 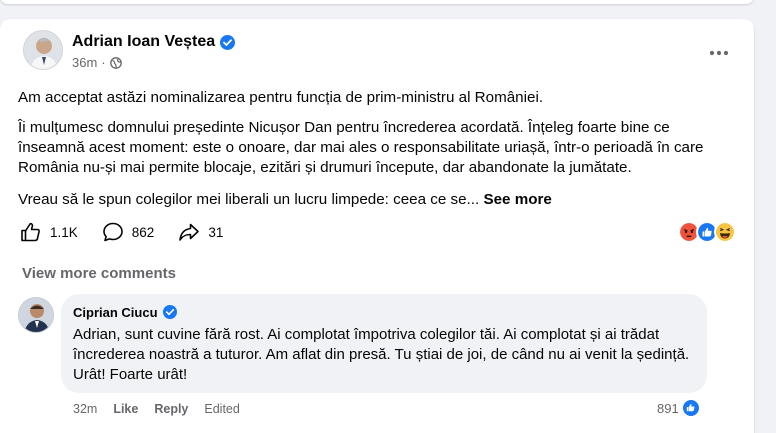 I want to click on comment-author-name: Ciprian Ciucu, so click(x=115, y=312).